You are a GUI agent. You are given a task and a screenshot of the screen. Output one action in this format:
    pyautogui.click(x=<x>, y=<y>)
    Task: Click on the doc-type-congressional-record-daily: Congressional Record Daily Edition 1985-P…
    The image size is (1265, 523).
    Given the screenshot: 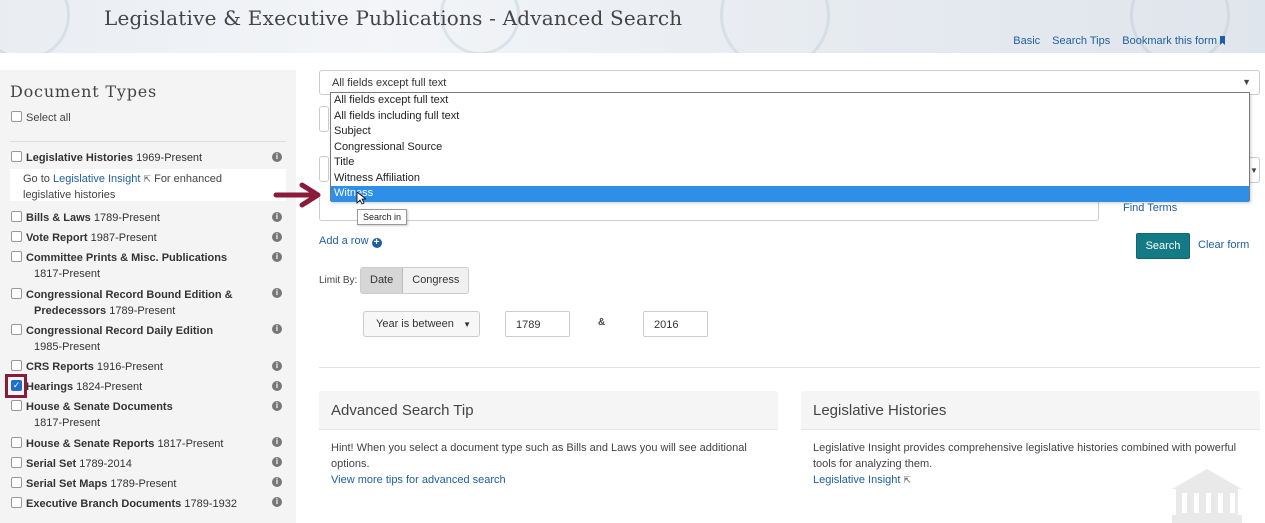 What is the action you would take?
    pyautogui.click(x=112, y=339)
    